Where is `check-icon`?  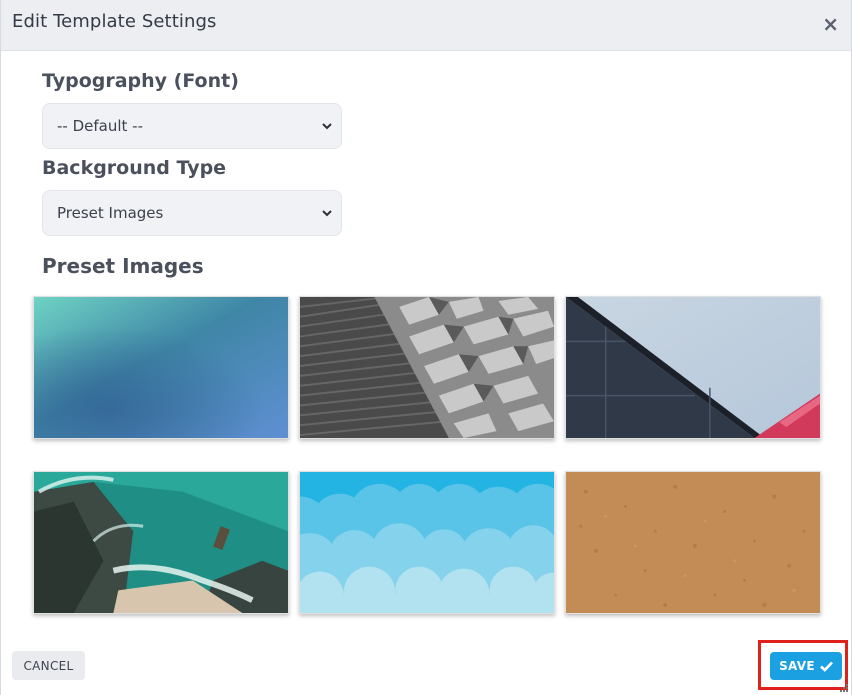
check-icon is located at coordinates (826, 666).